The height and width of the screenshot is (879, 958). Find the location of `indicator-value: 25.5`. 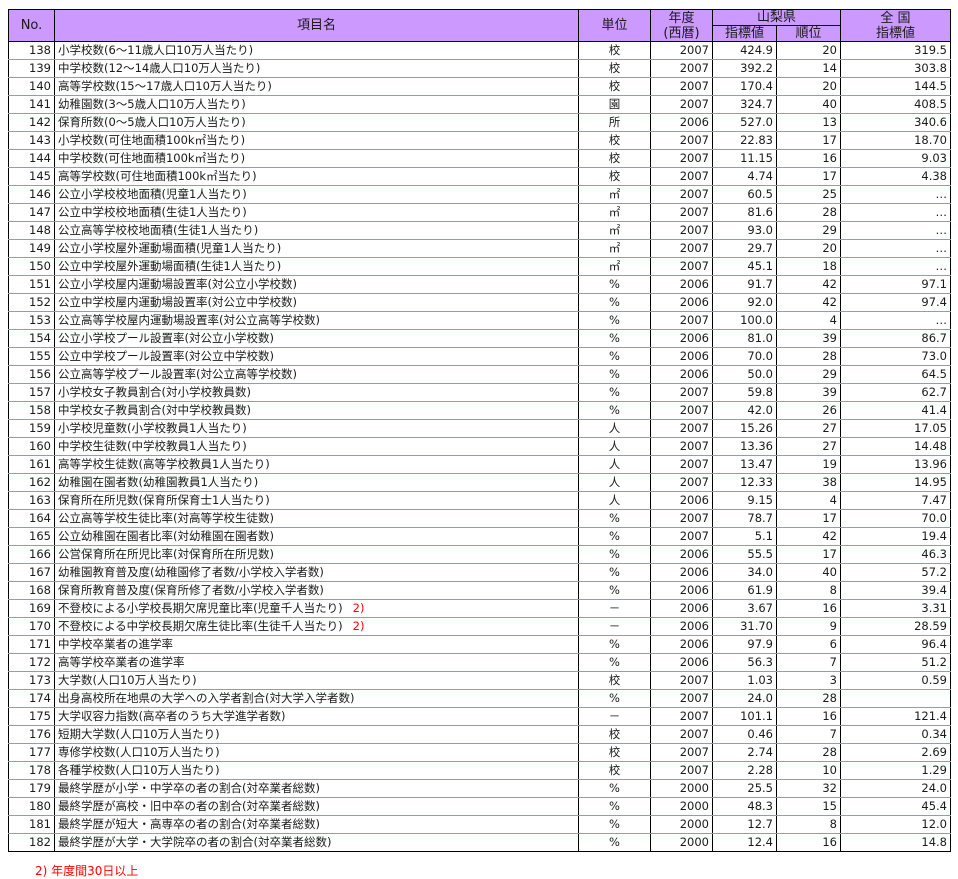

indicator-value: 25.5 is located at coordinates (744, 788).